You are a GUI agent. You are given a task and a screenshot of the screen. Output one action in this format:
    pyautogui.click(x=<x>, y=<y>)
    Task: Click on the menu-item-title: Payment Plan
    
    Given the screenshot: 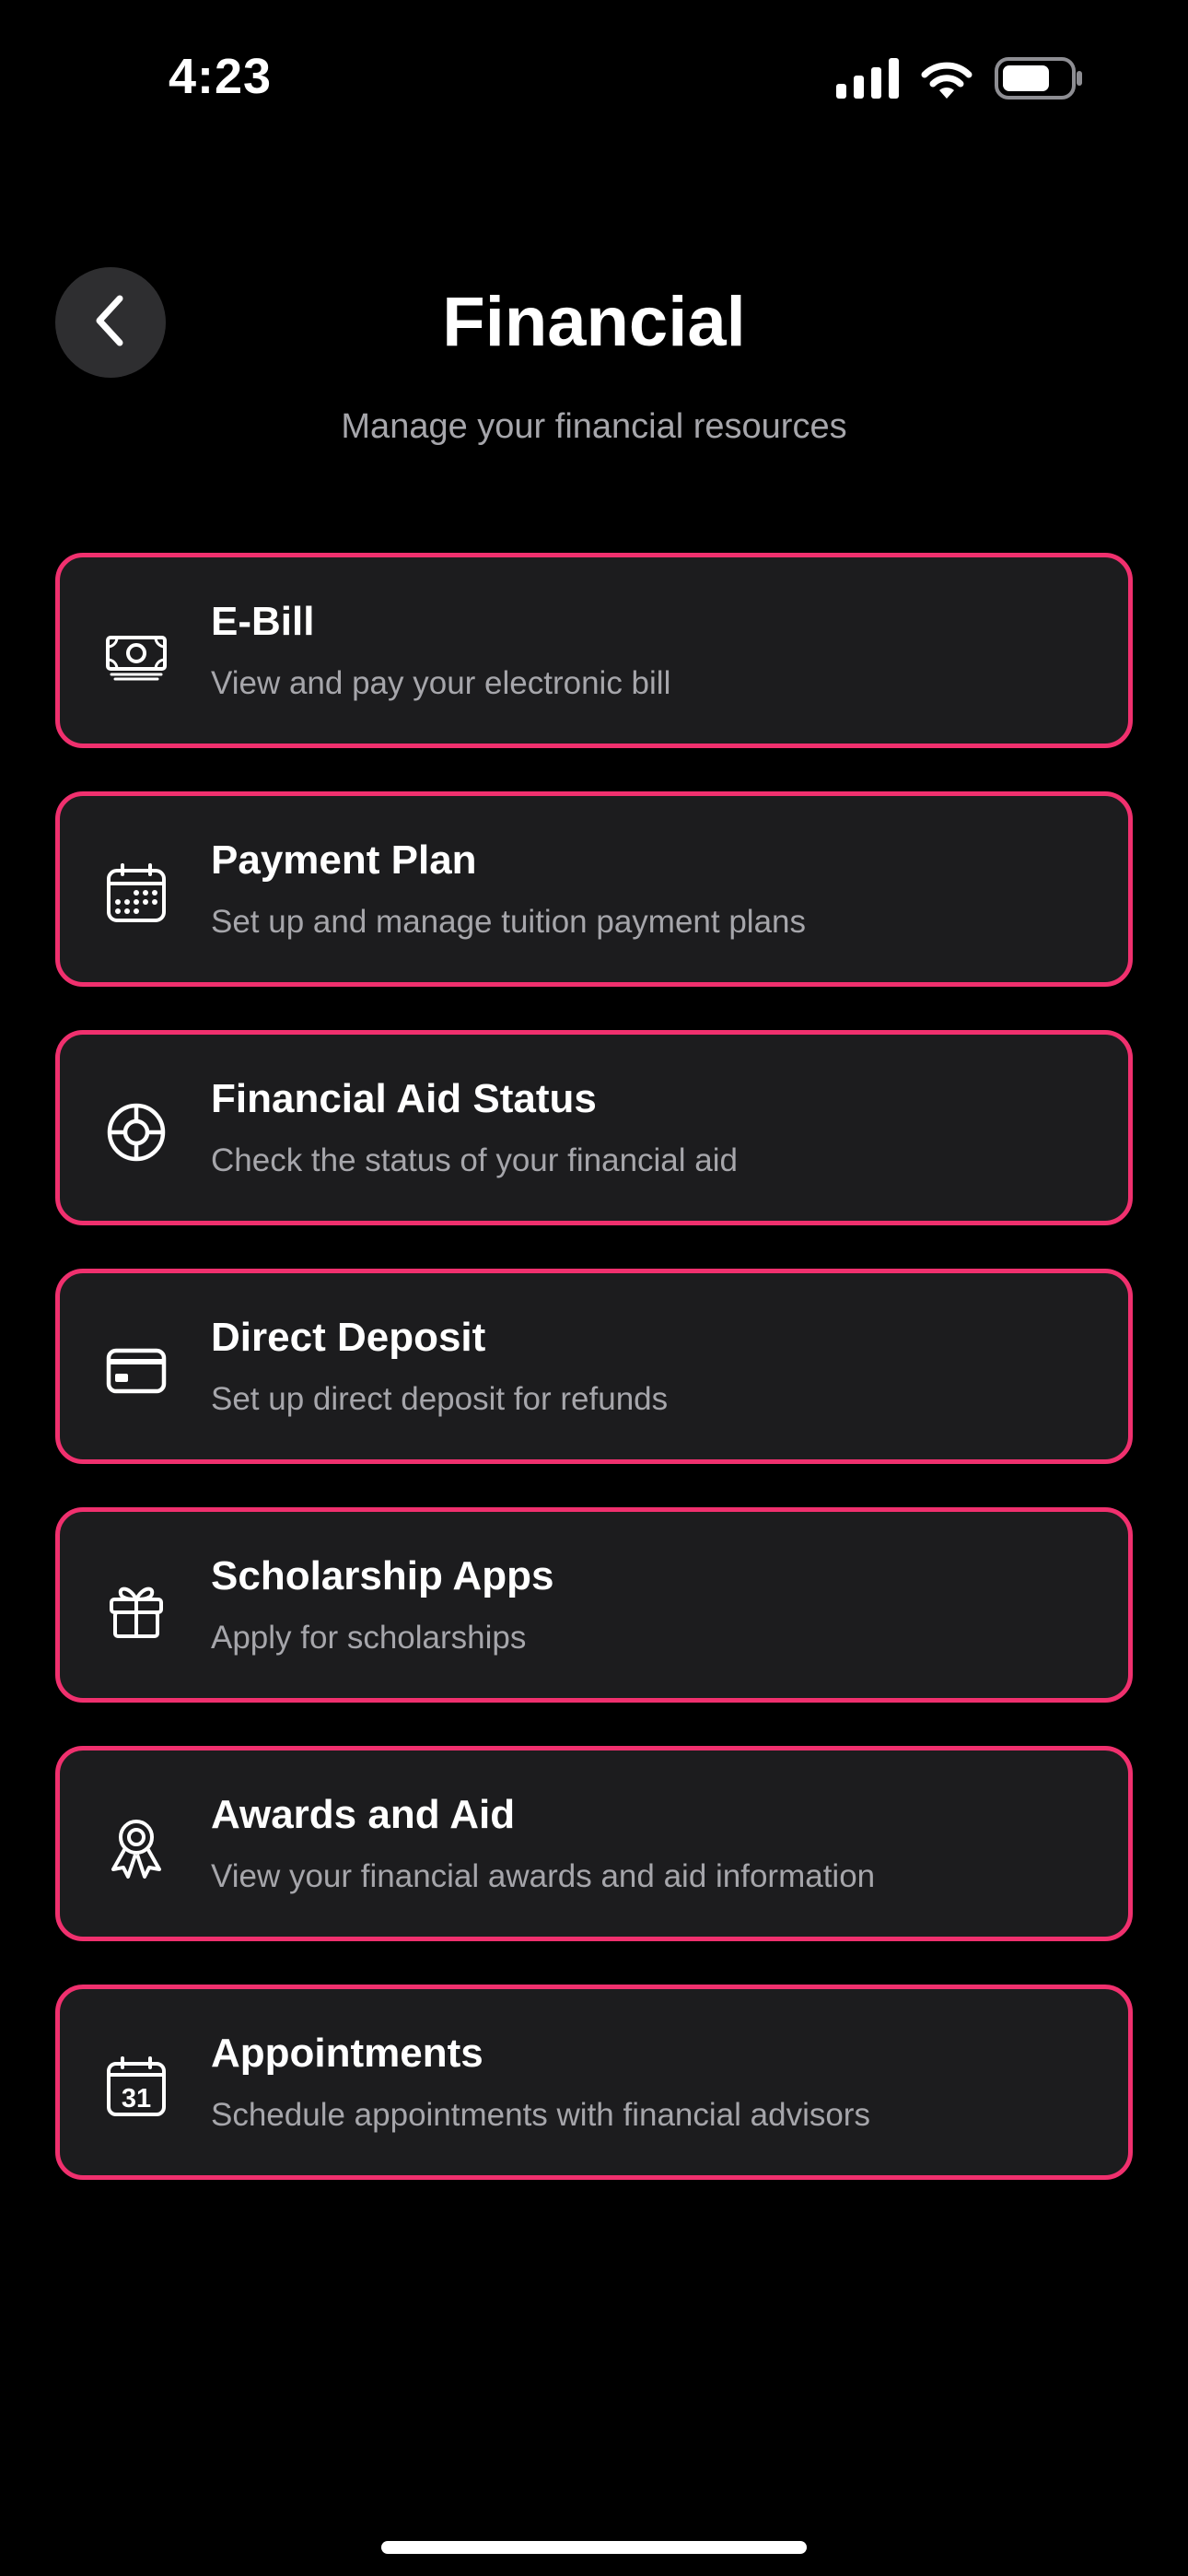 What is the action you would take?
    pyautogui.click(x=344, y=860)
    